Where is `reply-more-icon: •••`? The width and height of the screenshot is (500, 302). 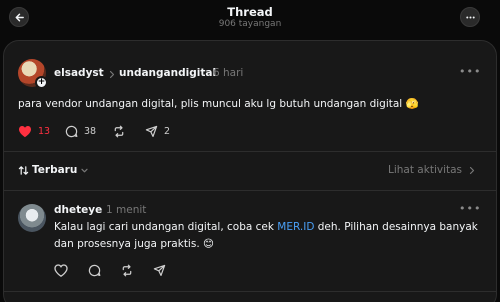 reply-more-icon: ••• is located at coordinates (470, 208).